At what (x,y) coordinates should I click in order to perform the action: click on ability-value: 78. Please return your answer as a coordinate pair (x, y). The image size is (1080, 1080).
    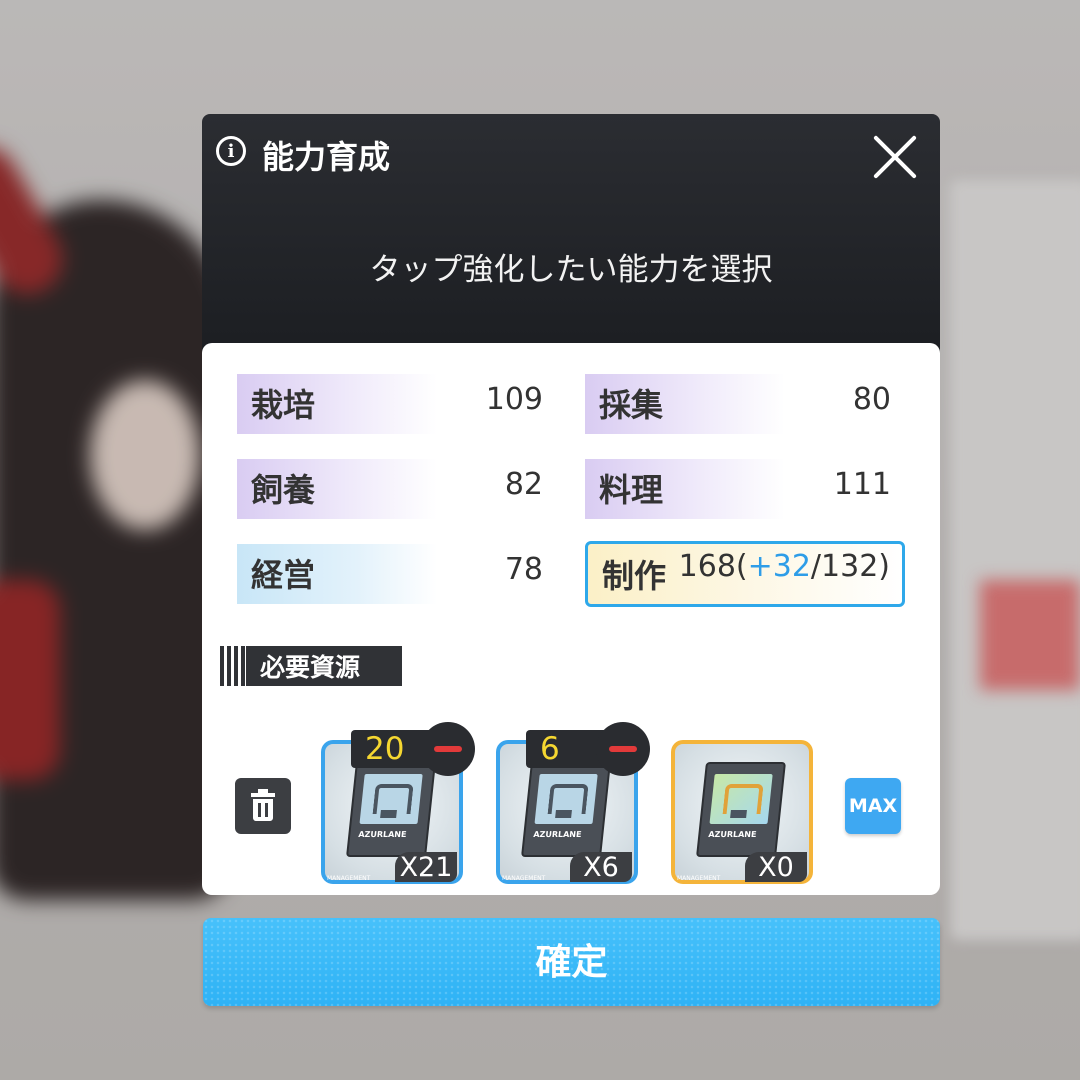
    Looking at the image, I should click on (523, 569).